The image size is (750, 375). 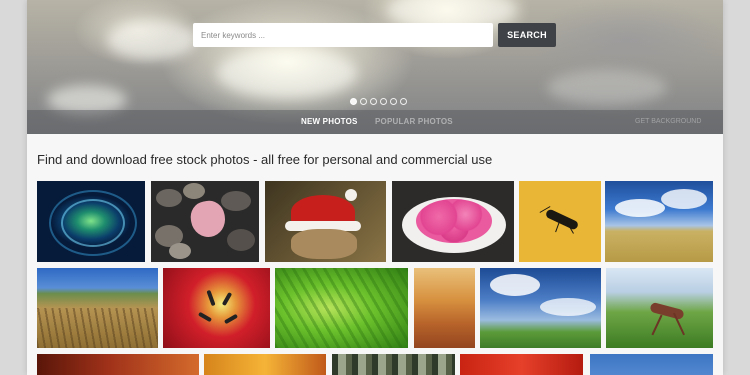 I want to click on slider-dots, so click(x=378, y=102).